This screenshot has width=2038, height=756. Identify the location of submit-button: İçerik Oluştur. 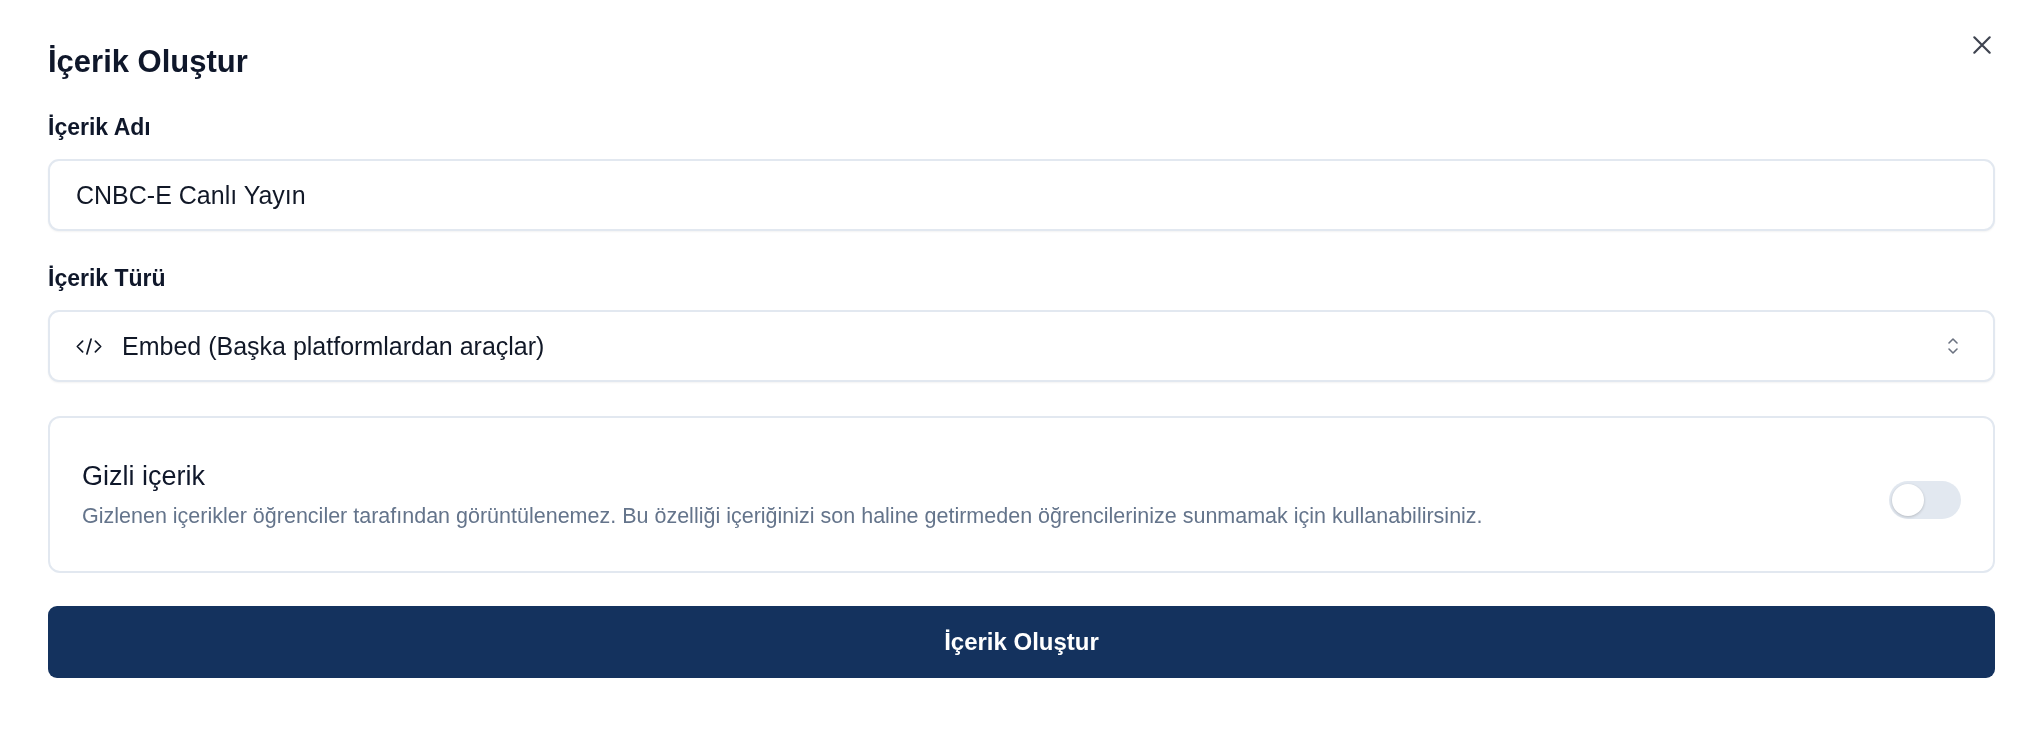
(1021, 642).